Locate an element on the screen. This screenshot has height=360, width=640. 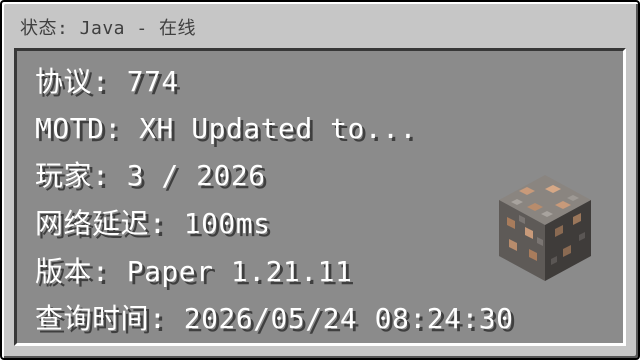
protocol-value: 774 is located at coordinates (152, 81).